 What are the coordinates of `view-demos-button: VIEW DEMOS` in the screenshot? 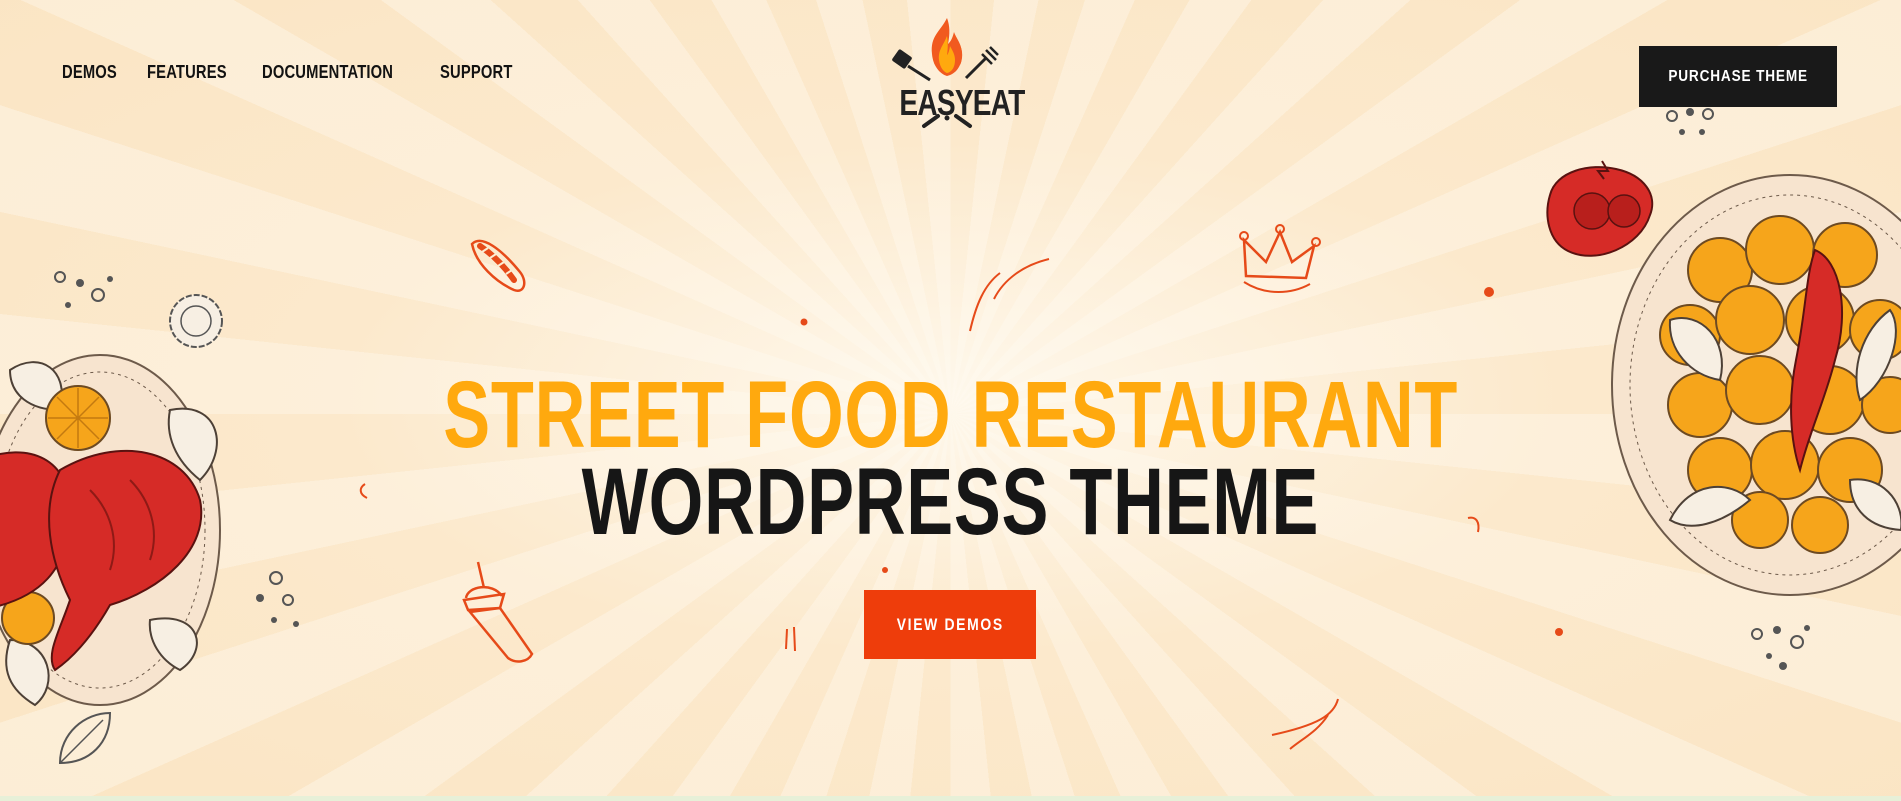 It's located at (950, 624).